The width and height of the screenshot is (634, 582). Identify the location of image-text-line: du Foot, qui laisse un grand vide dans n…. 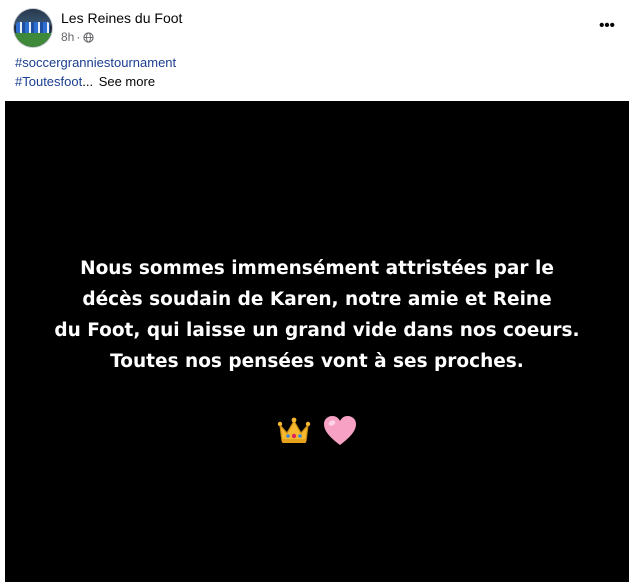
(317, 330).